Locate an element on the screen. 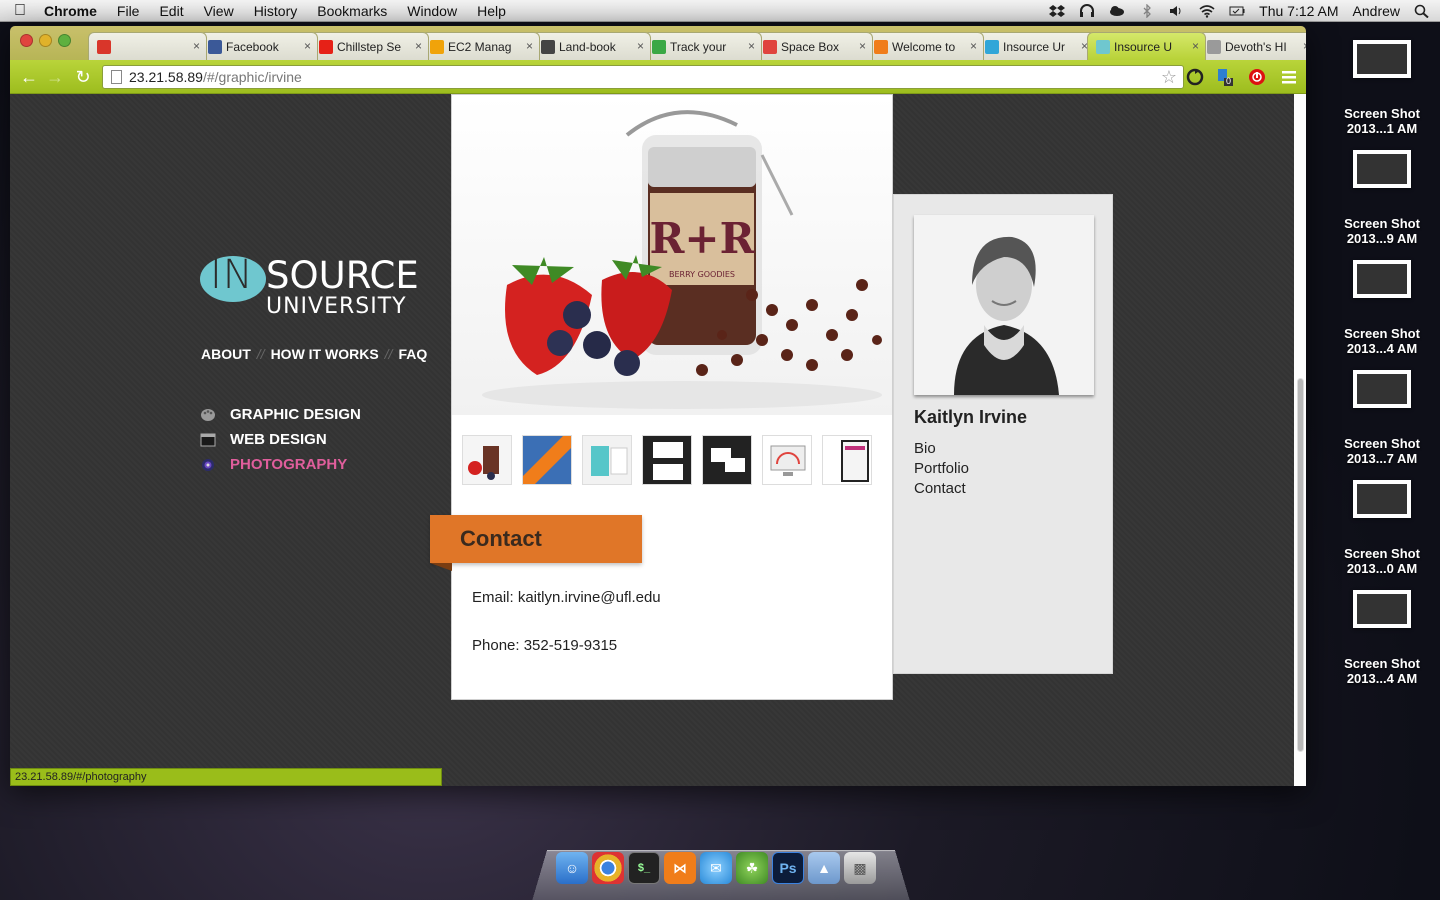 The width and height of the screenshot is (1440, 900). minimize-window-button is located at coordinates (45, 40).